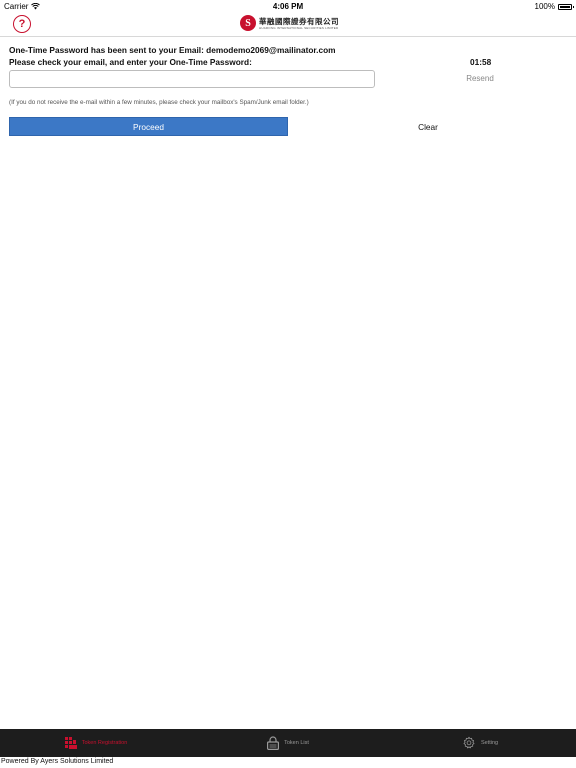 Image resolution: width=576 pixels, height=768 pixels. What do you see at coordinates (299, 27) in the screenshot?
I see `logo-english-name: HUARONG INTERNATIONAL SECURITIES LIMITED` at bounding box center [299, 27].